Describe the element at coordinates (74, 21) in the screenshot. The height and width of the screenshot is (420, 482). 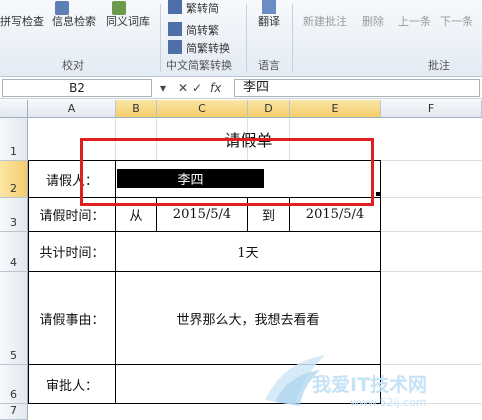
I see `research-button: 信息检索` at that location.